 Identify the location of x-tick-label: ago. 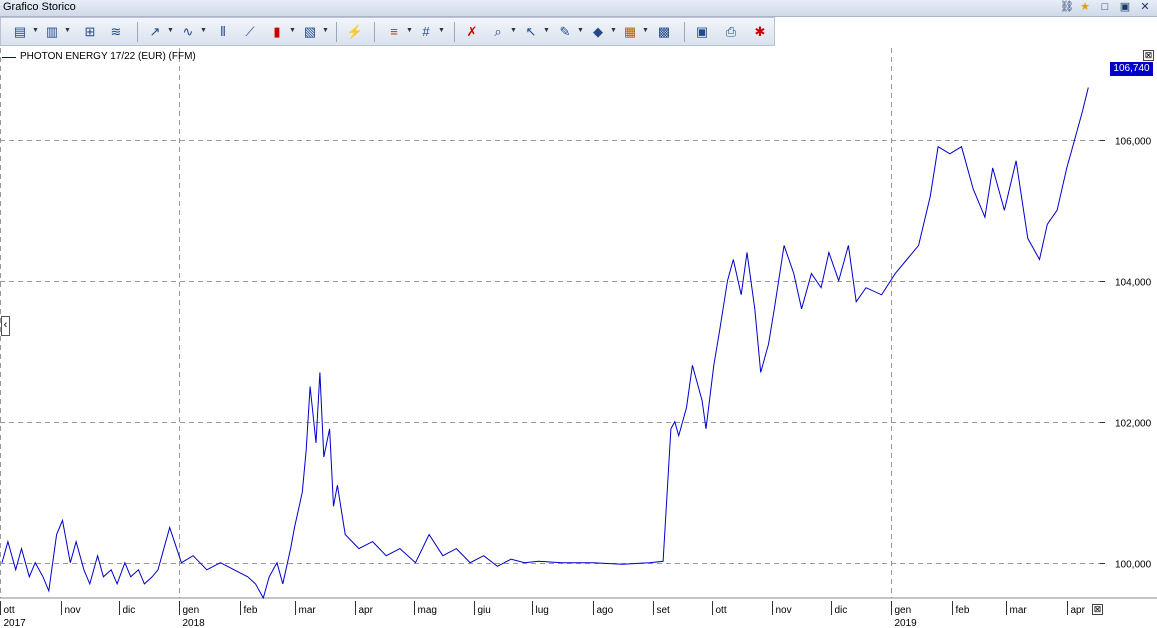
(605, 610).